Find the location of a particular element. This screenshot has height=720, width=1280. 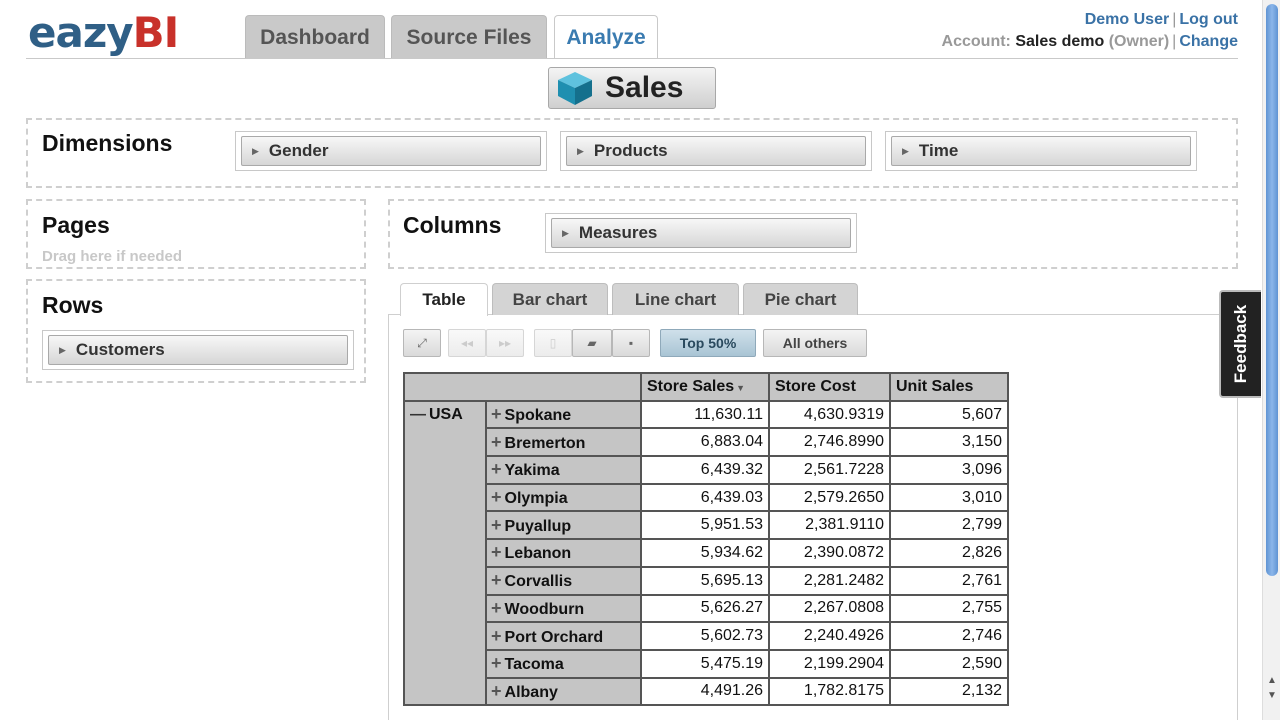

table-row: + Corvallis 5,695.13 2,281.2482 2,761 is located at coordinates (706, 580).